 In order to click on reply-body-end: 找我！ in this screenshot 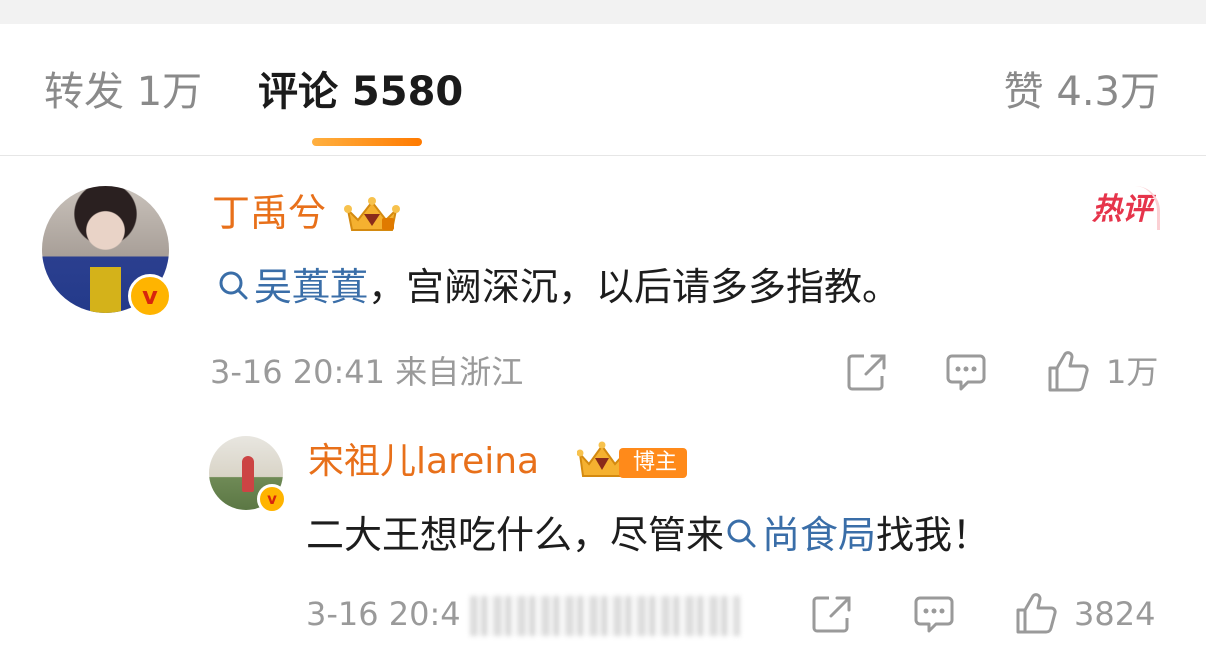, I will do `click(933, 535)`.